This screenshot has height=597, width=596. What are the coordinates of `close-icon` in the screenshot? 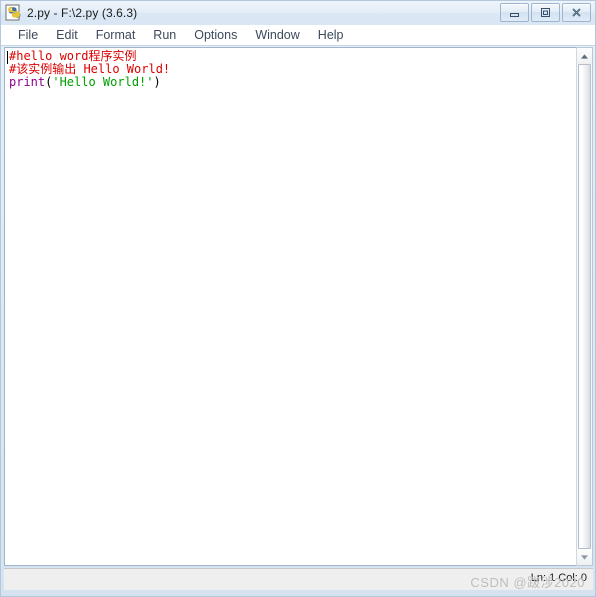 It's located at (576, 12).